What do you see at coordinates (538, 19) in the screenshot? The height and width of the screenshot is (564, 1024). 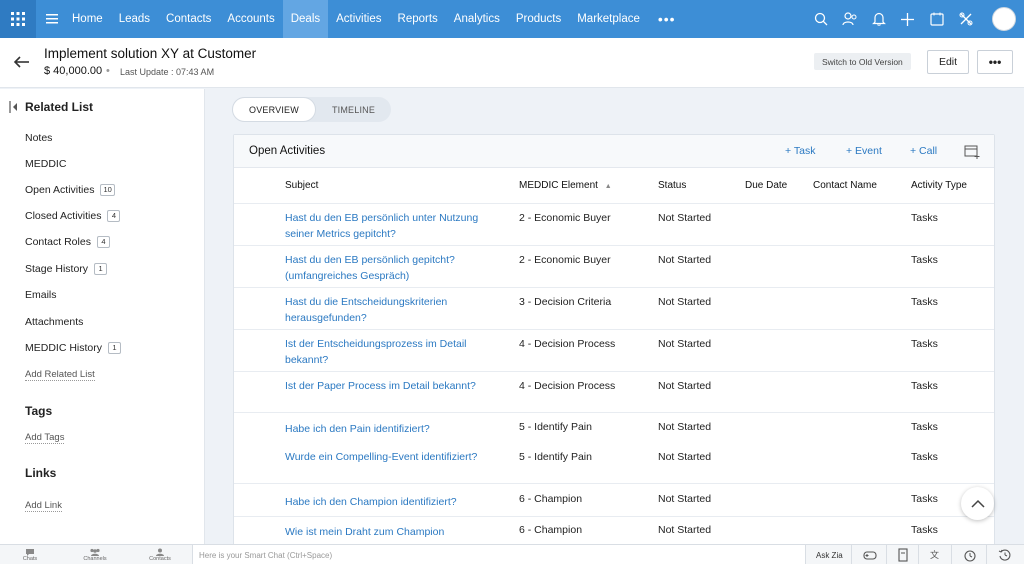 I see `nav-products: Products` at bounding box center [538, 19].